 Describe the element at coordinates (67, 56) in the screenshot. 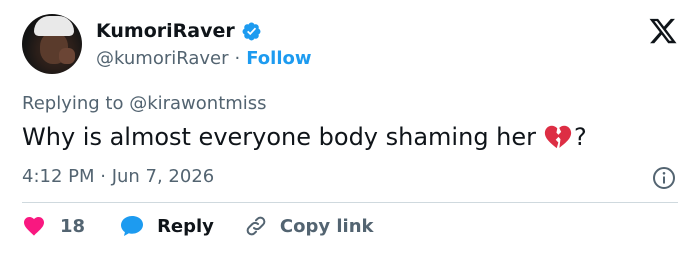

I see `avatar-hand` at that location.